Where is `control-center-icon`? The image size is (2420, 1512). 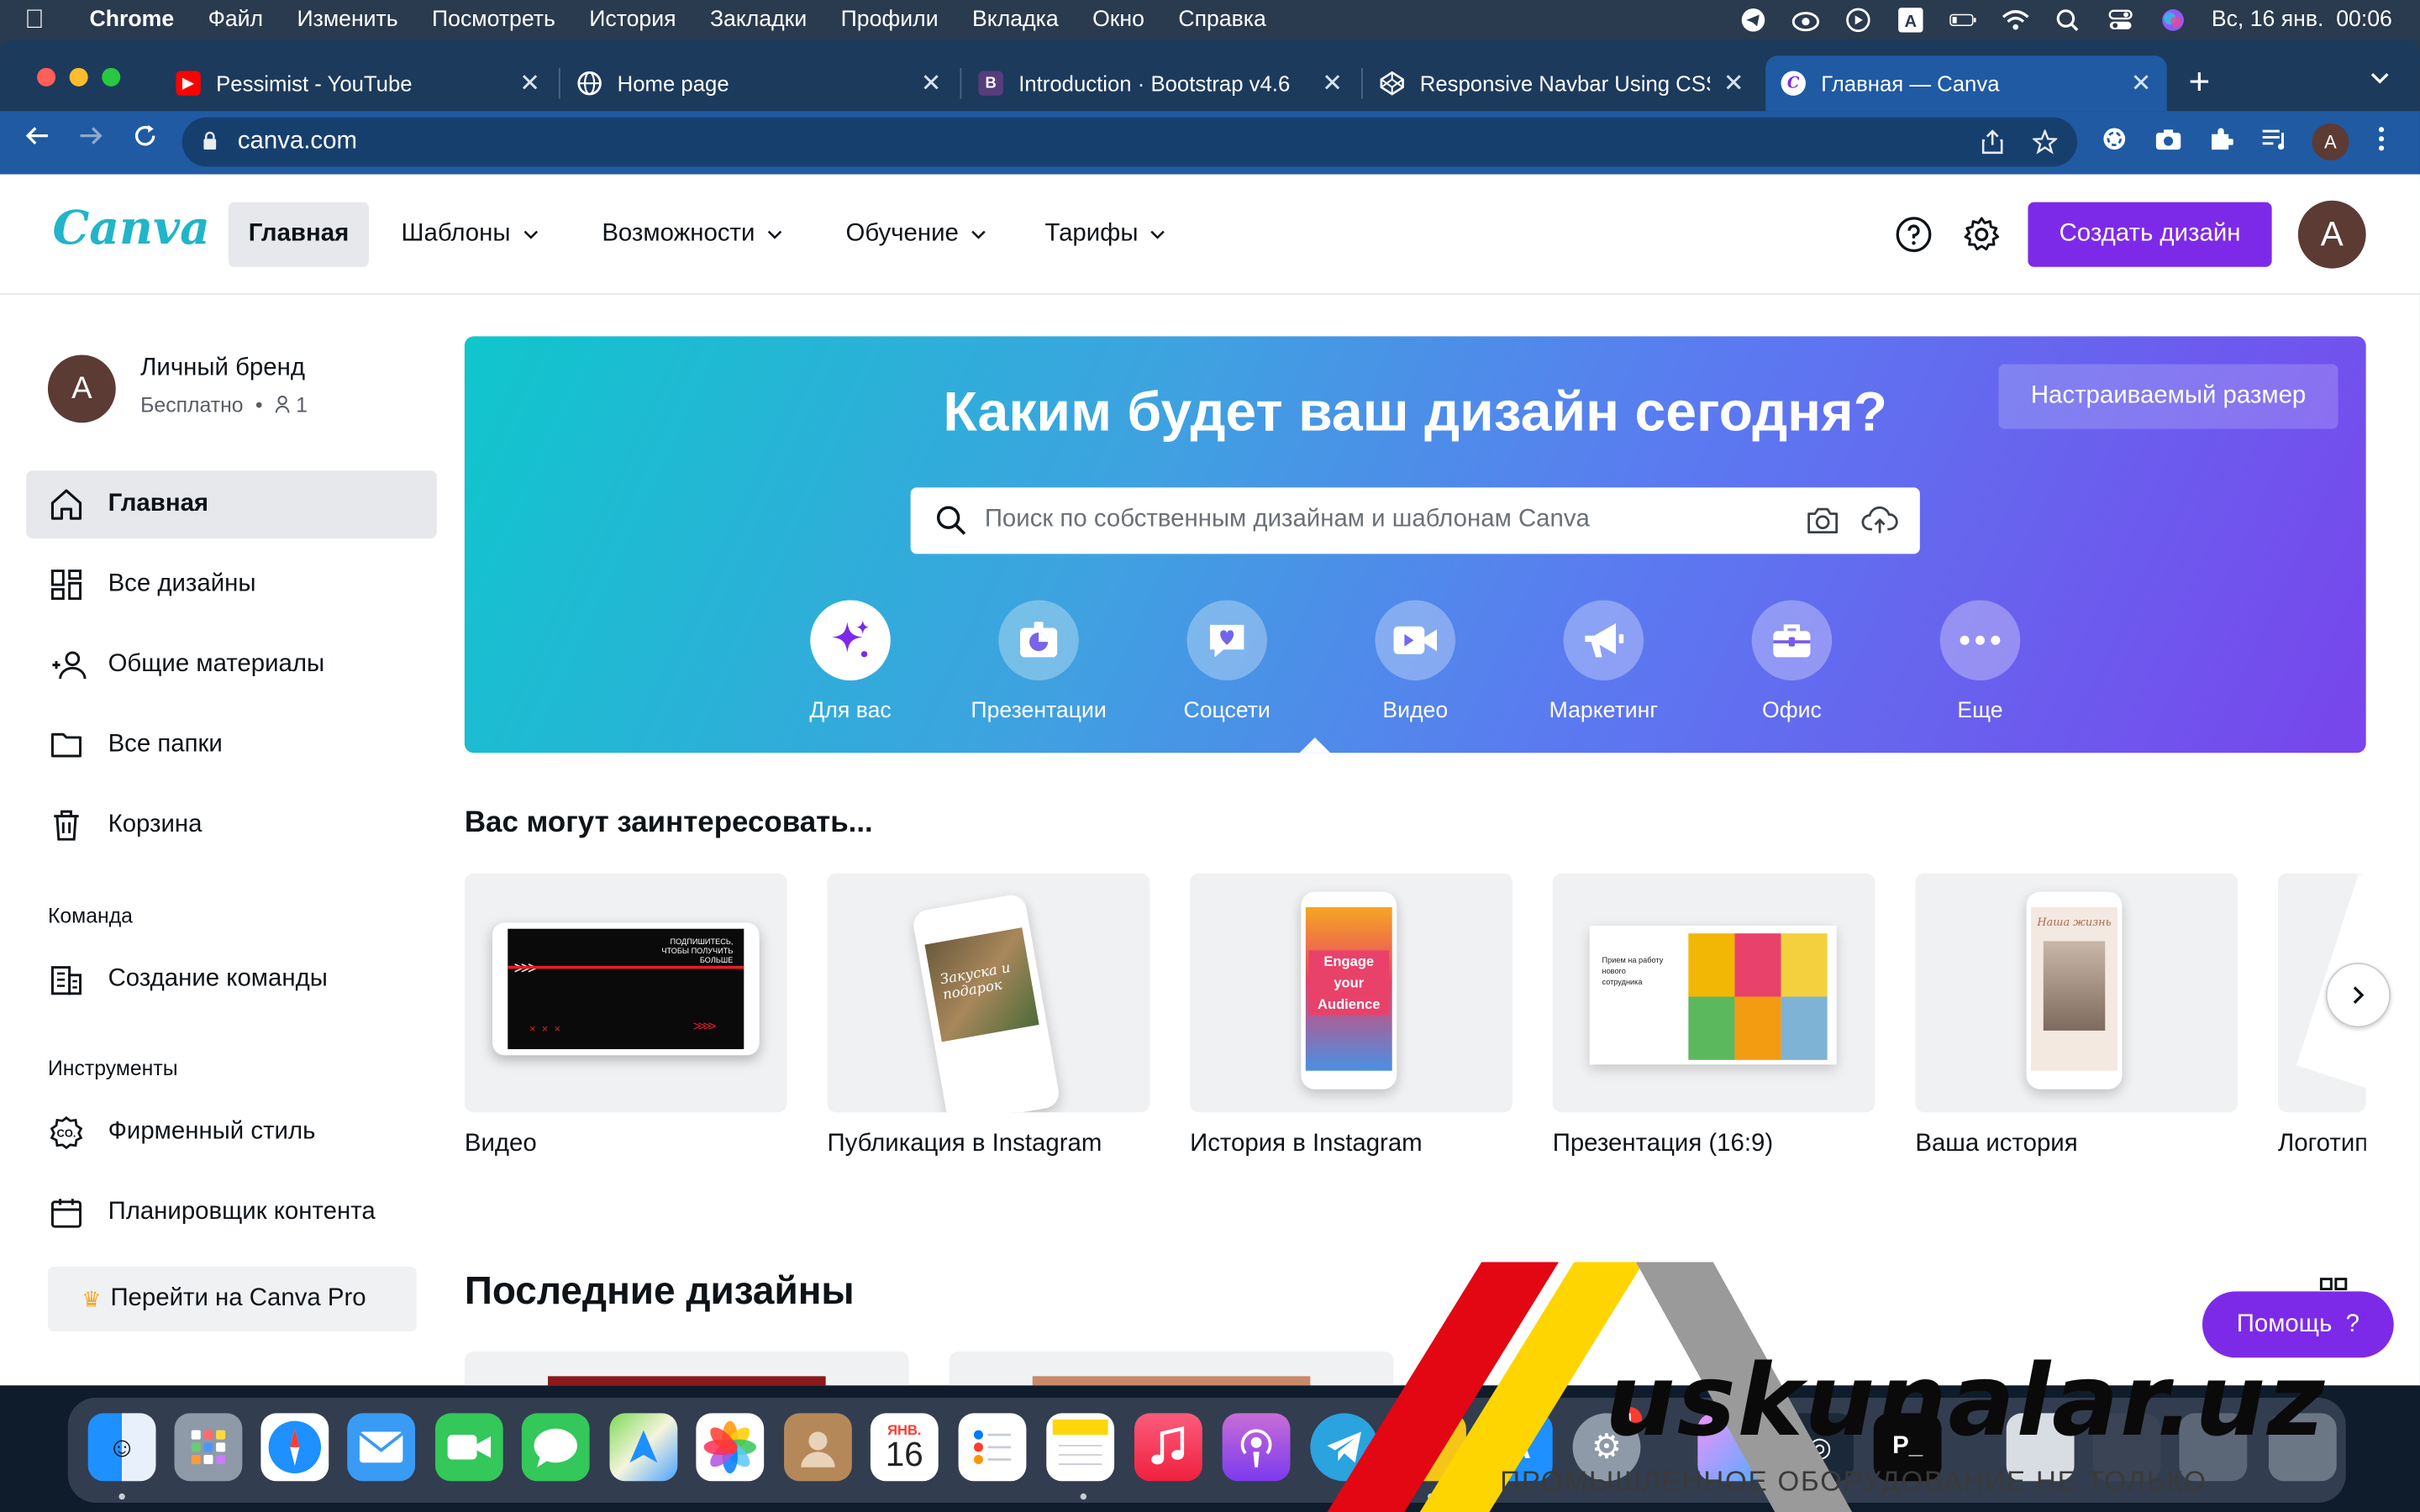
control-center-icon is located at coordinates (2120, 20).